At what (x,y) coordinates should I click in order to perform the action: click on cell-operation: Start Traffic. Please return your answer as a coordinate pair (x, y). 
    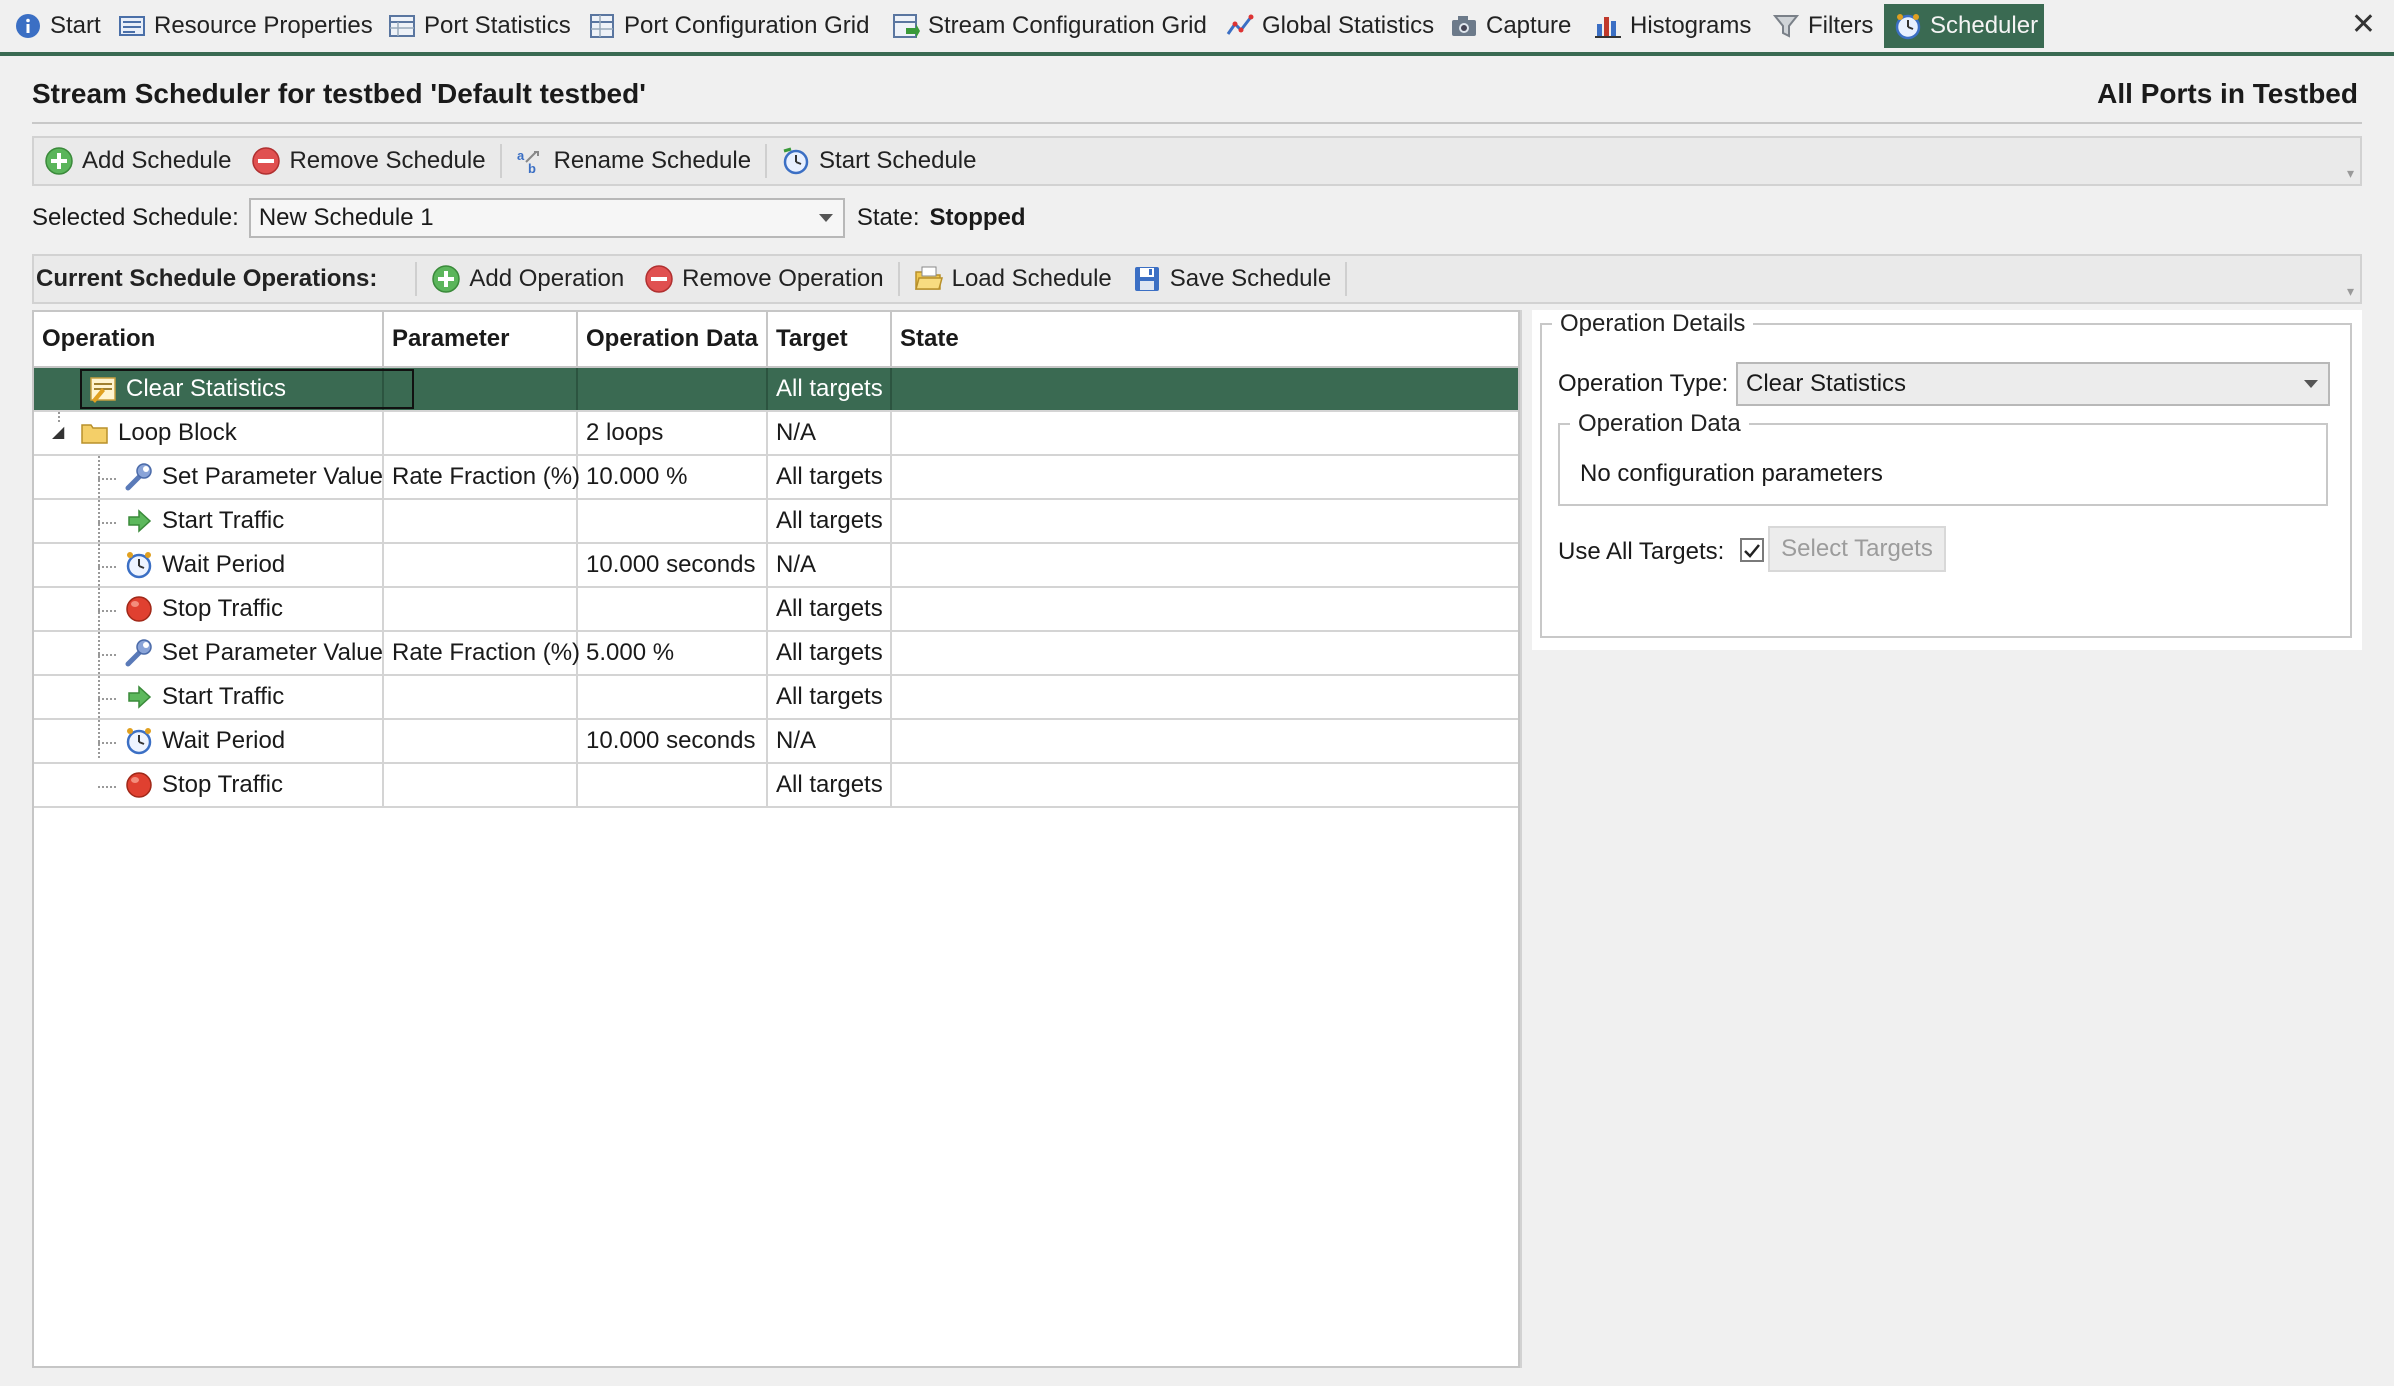
    Looking at the image, I should click on (209, 697).